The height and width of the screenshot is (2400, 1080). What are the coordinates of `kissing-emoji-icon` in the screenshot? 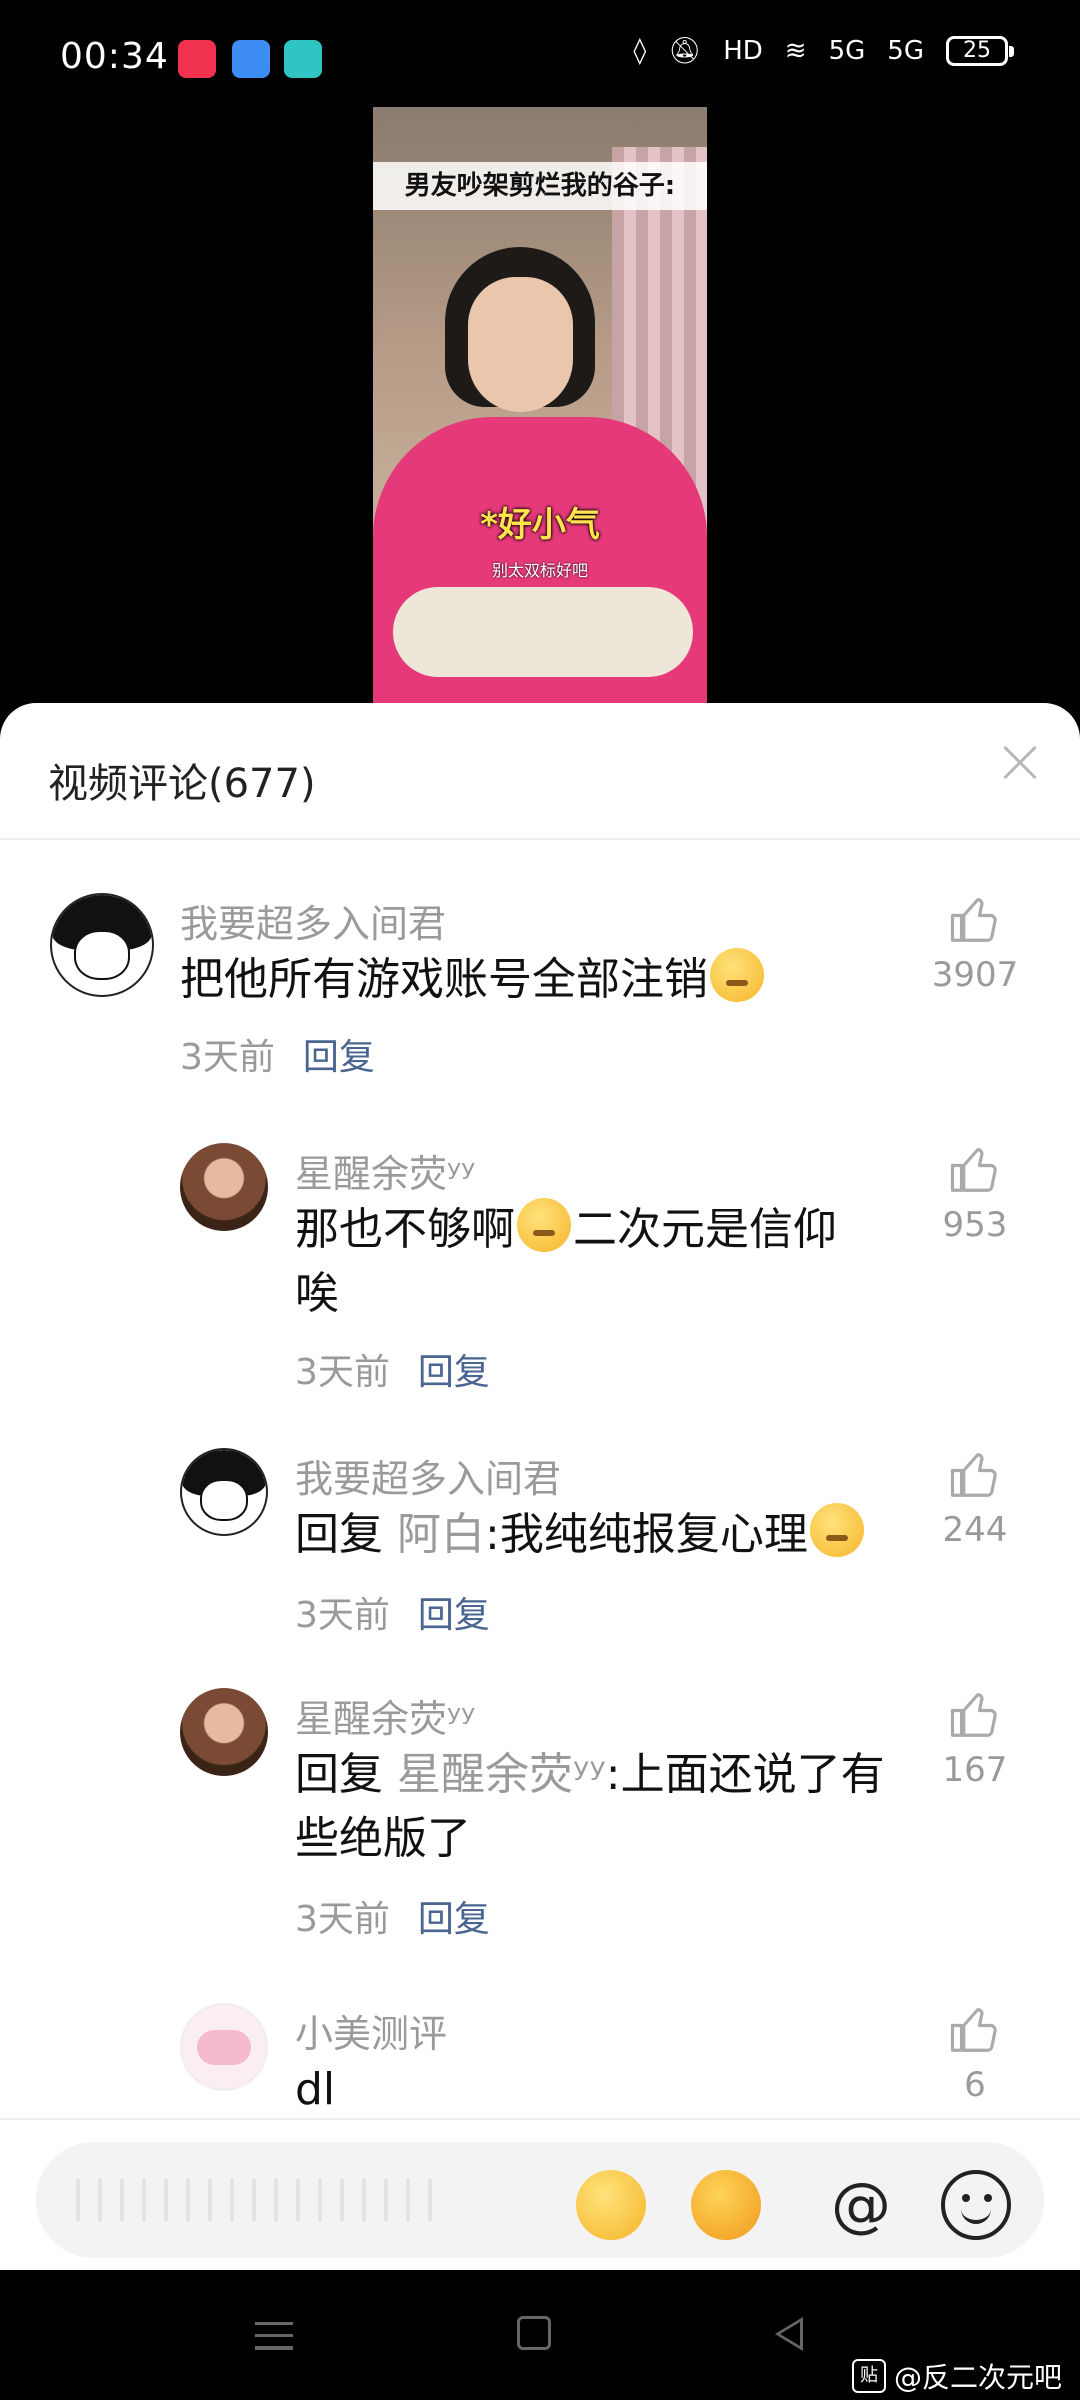 It's located at (836, 1530).